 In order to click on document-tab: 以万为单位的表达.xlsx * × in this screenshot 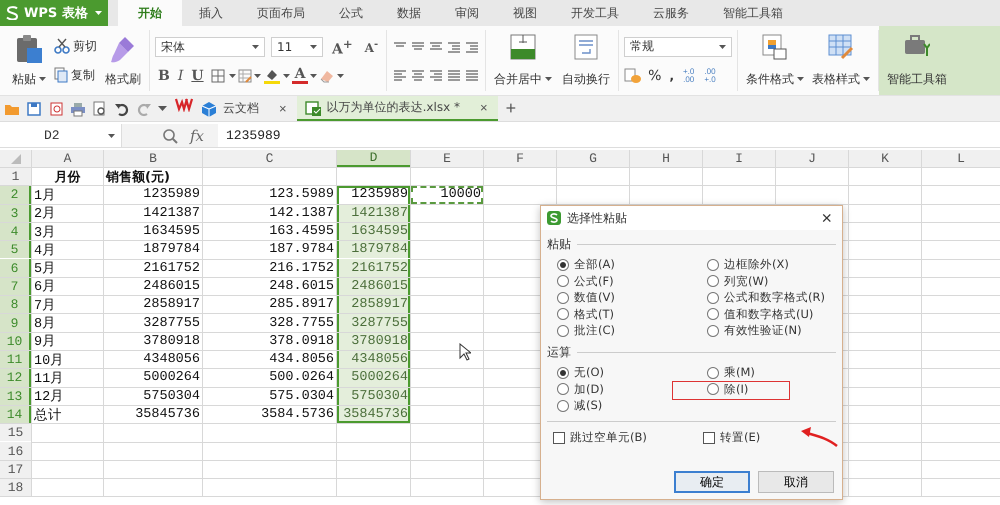, I will do `click(397, 108)`.